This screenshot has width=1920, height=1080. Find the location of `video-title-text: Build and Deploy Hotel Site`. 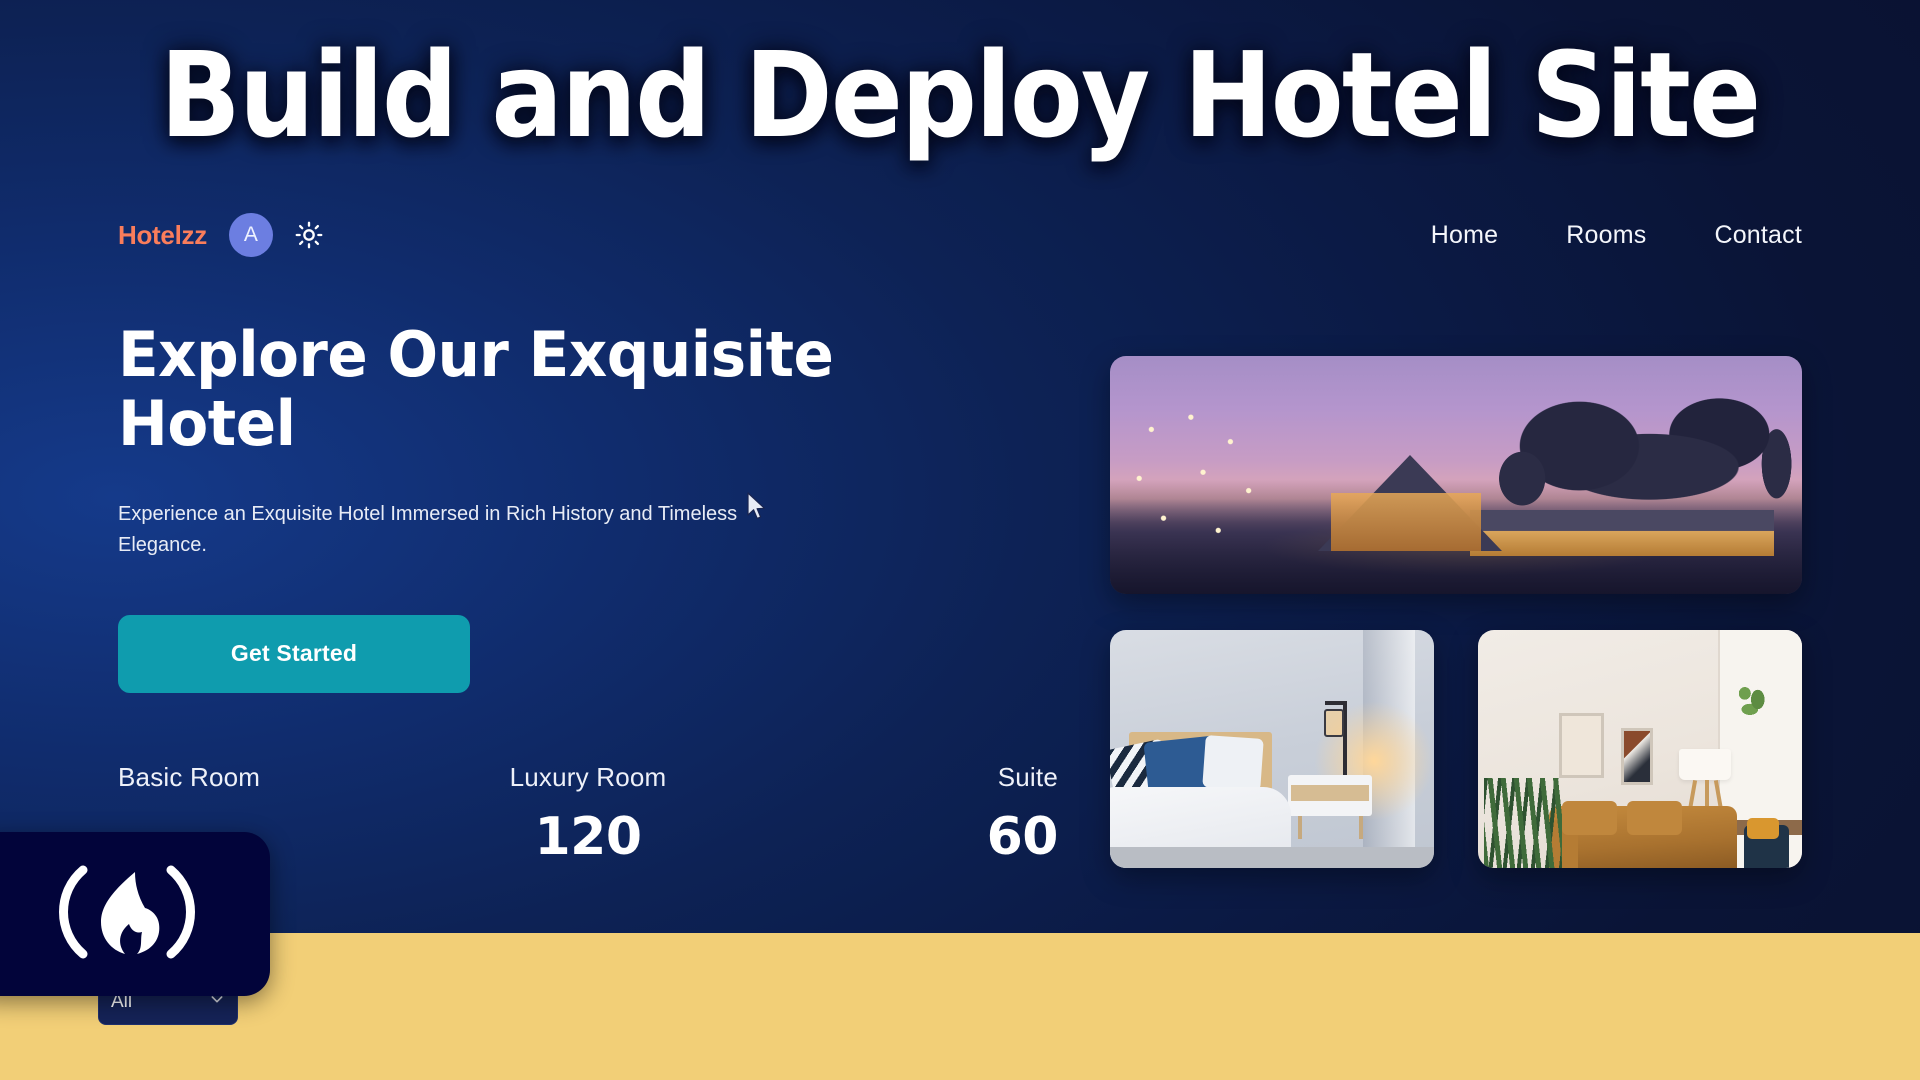

video-title-text: Build and Deploy Hotel Site is located at coordinates (960, 95).